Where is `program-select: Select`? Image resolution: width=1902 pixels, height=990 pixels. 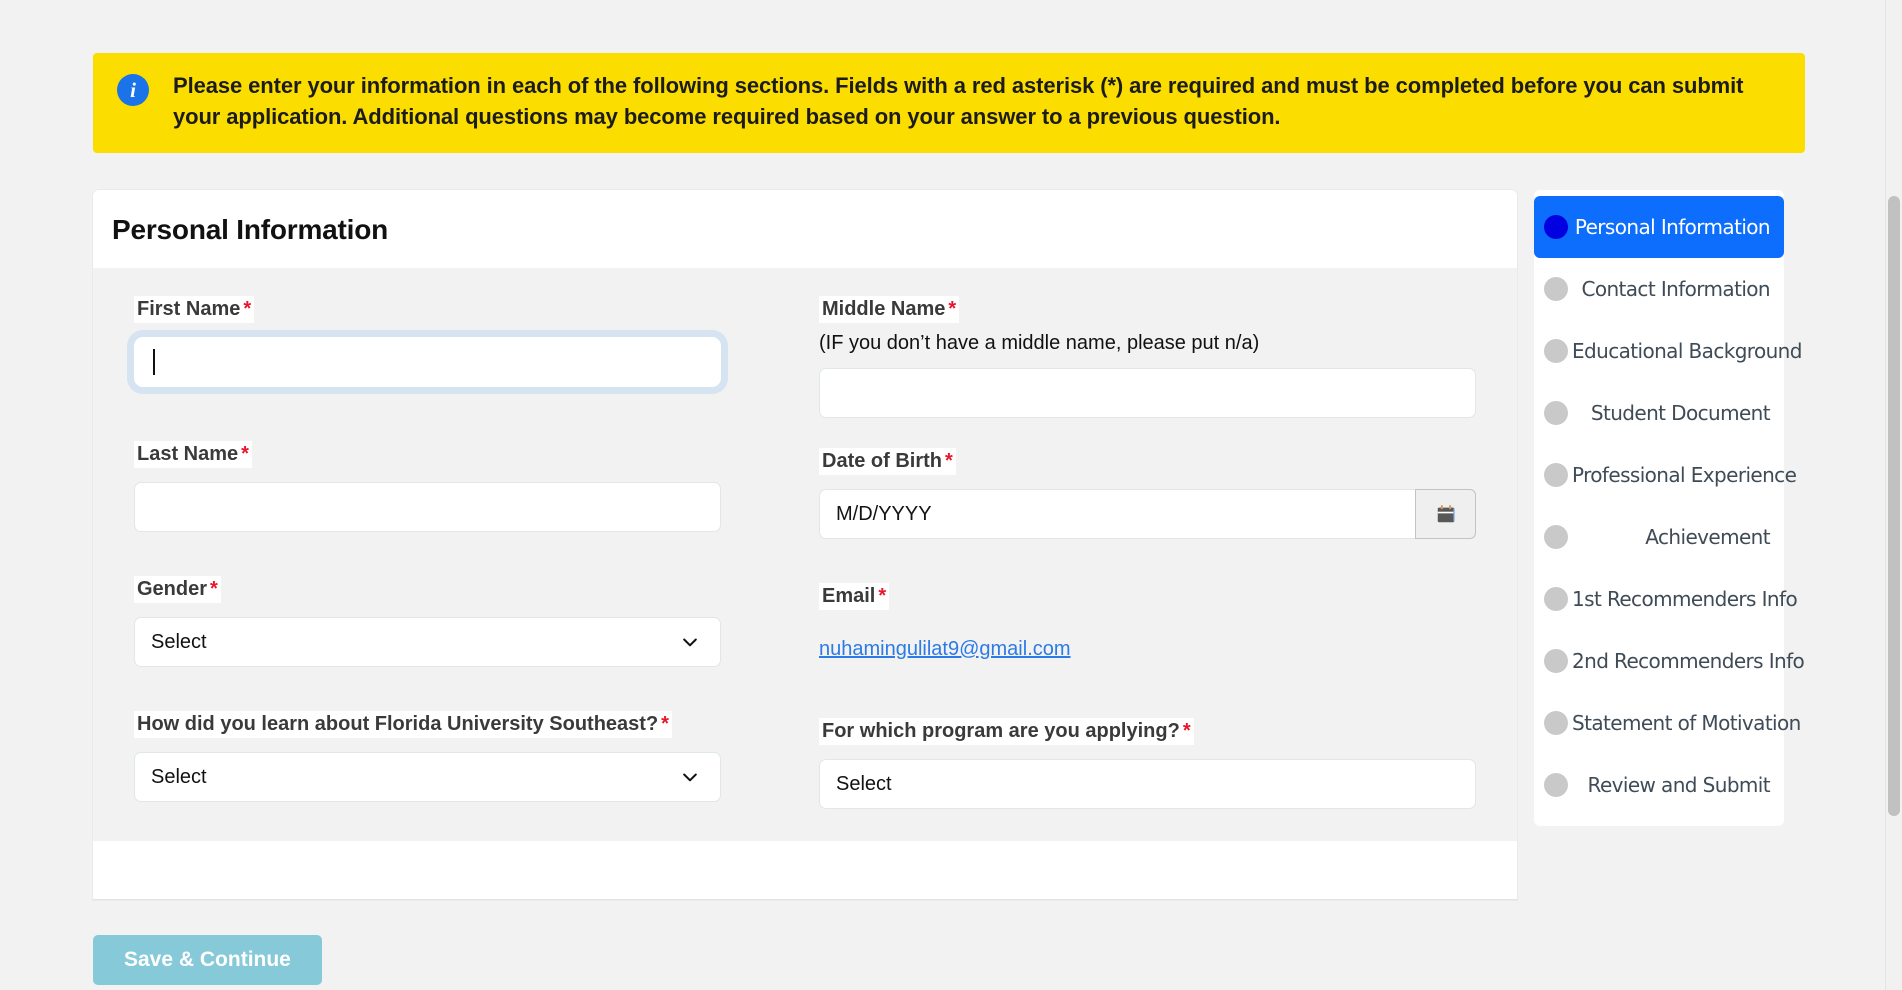
program-select: Select is located at coordinates (1147, 784).